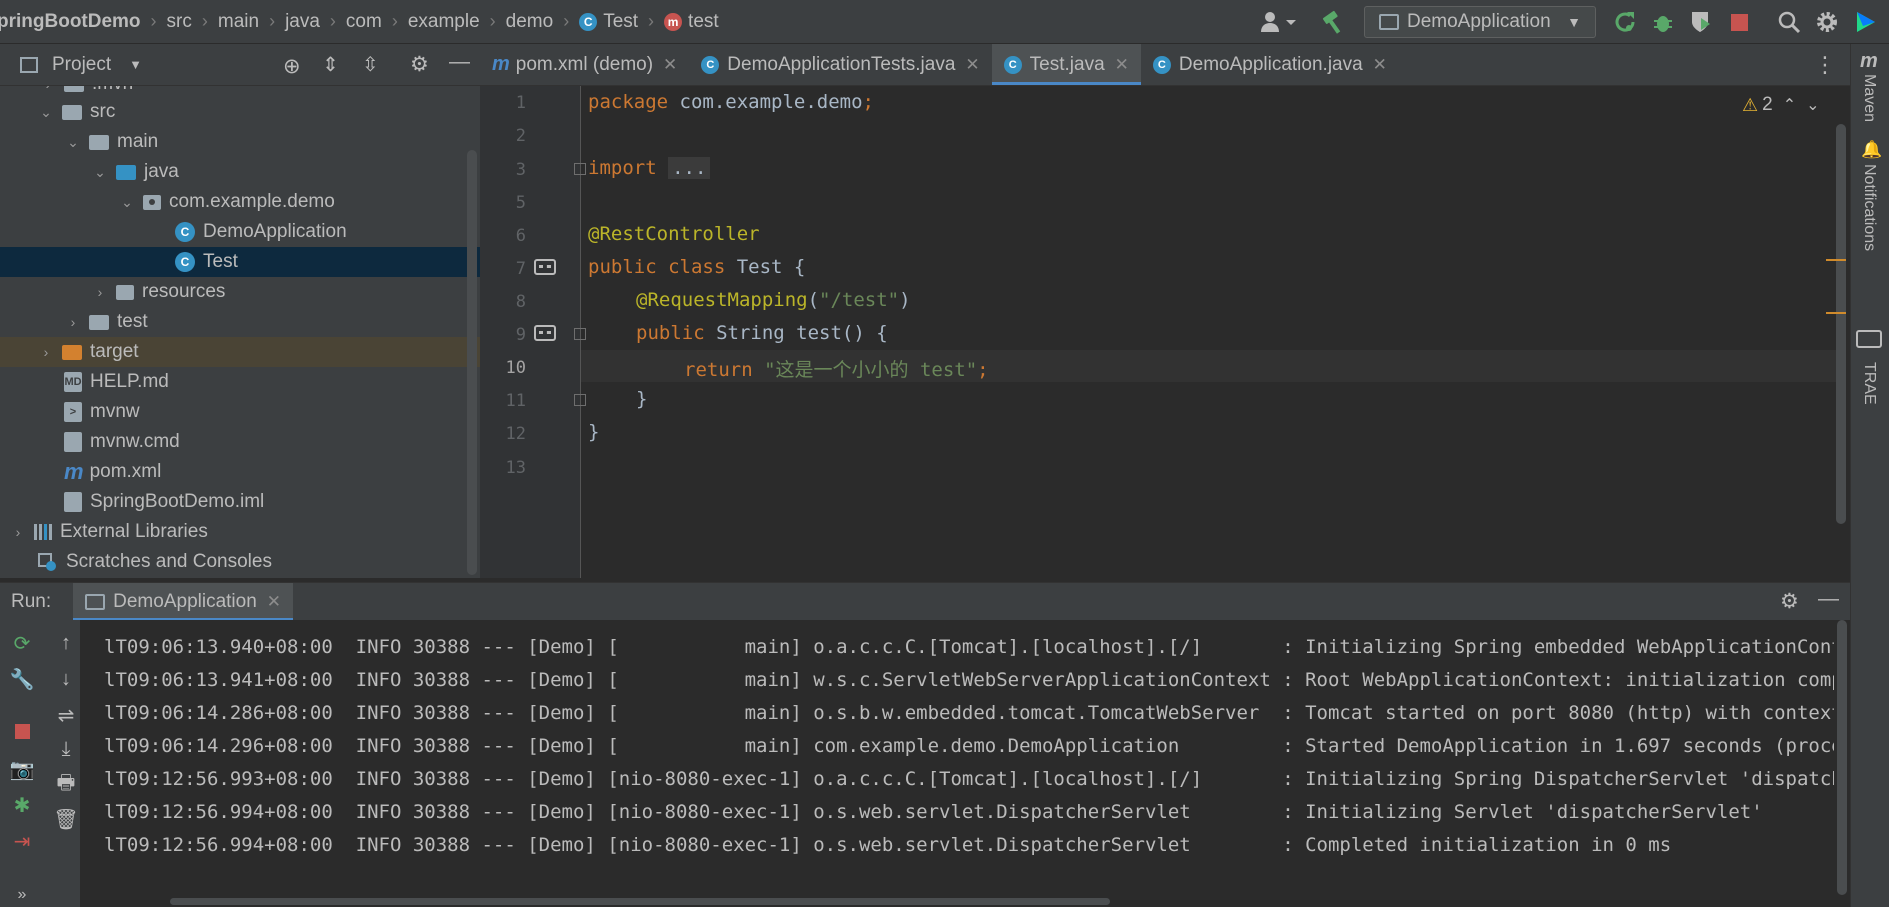 The width and height of the screenshot is (1889, 907). I want to click on breadcrumb-com: com, so click(364, 22).